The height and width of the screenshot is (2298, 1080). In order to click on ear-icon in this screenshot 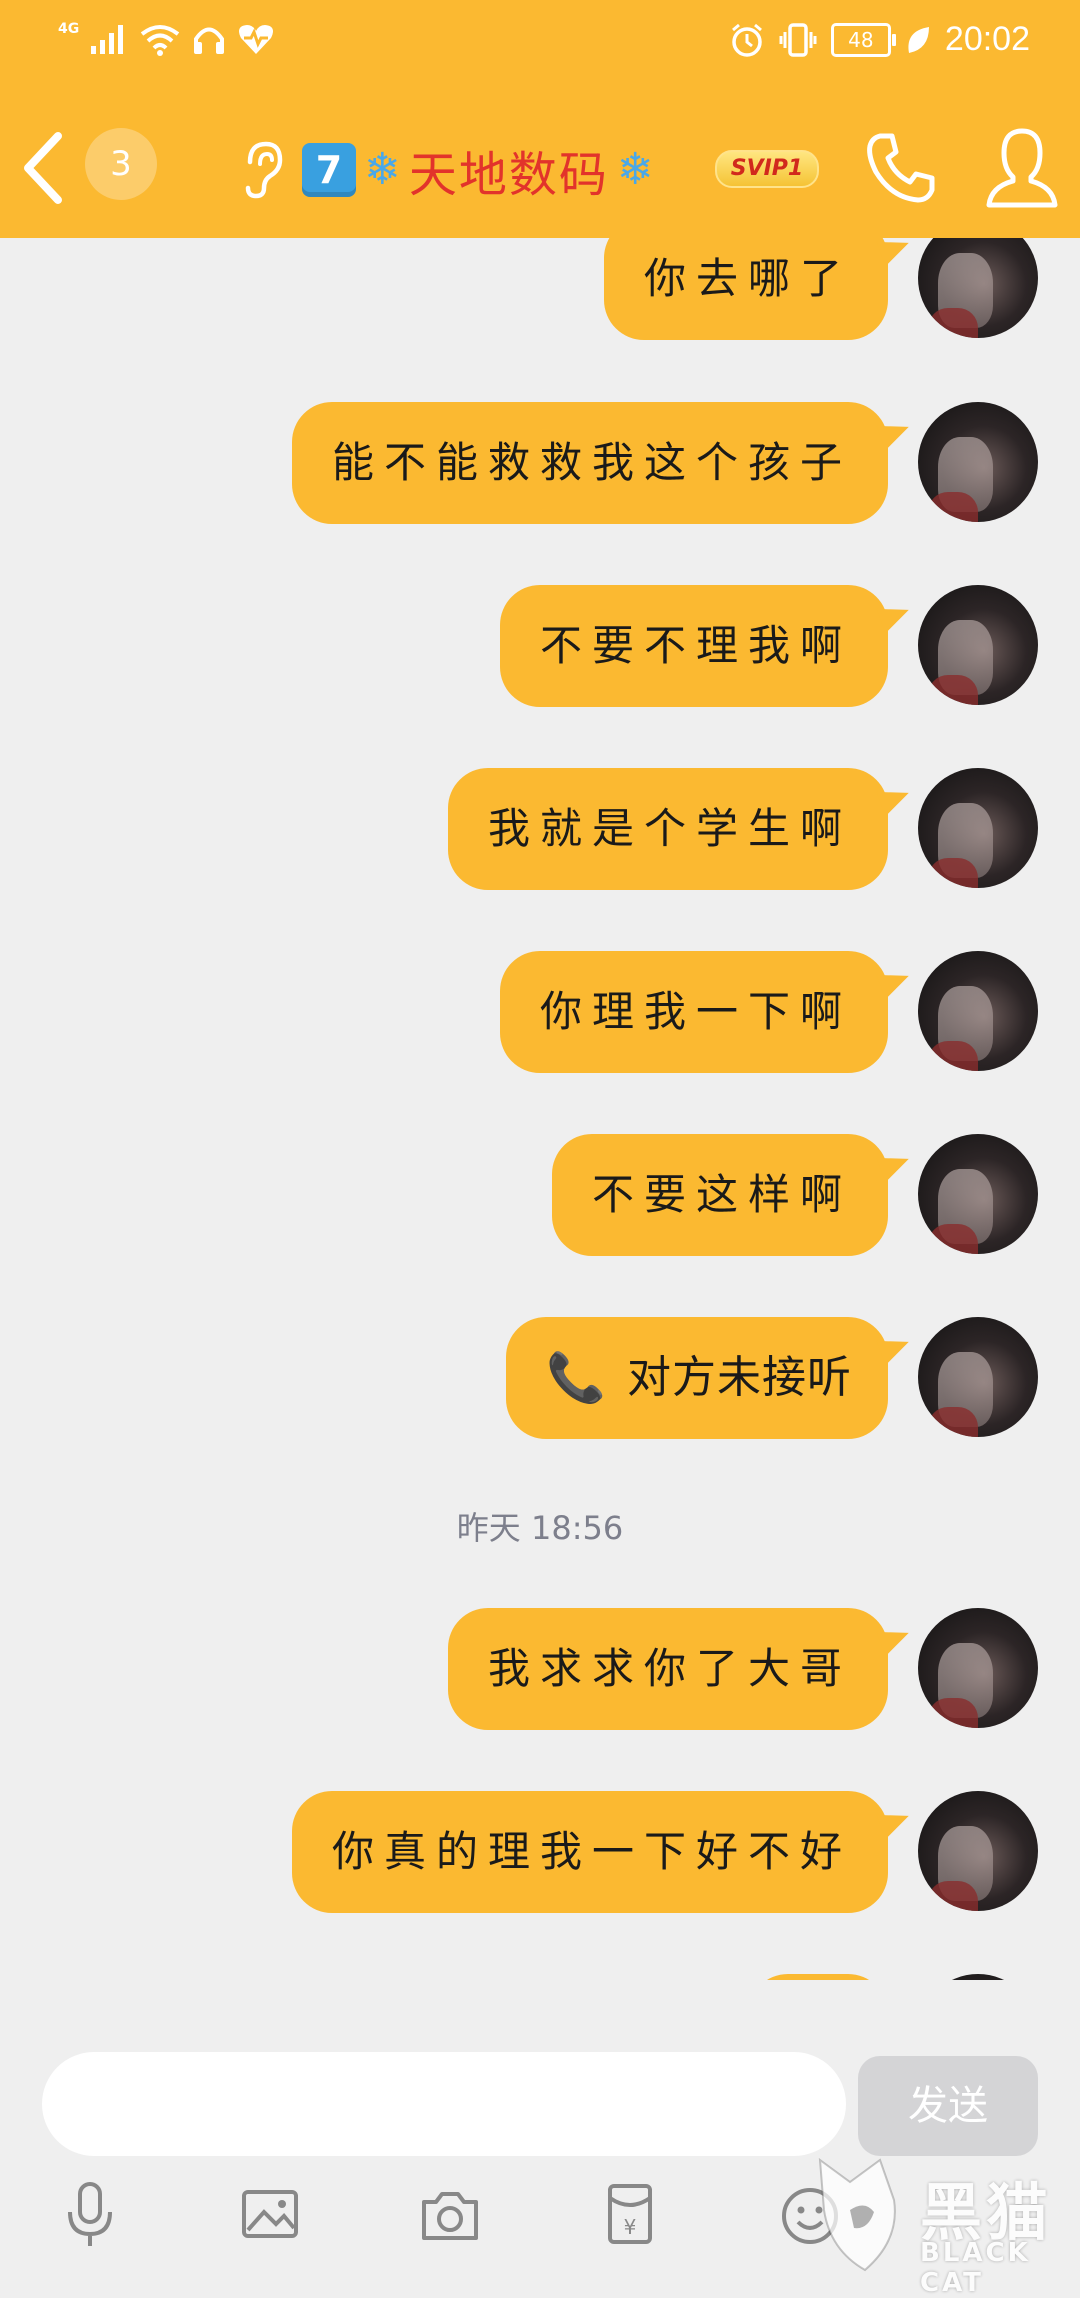, I will do `click(262, 170)`.